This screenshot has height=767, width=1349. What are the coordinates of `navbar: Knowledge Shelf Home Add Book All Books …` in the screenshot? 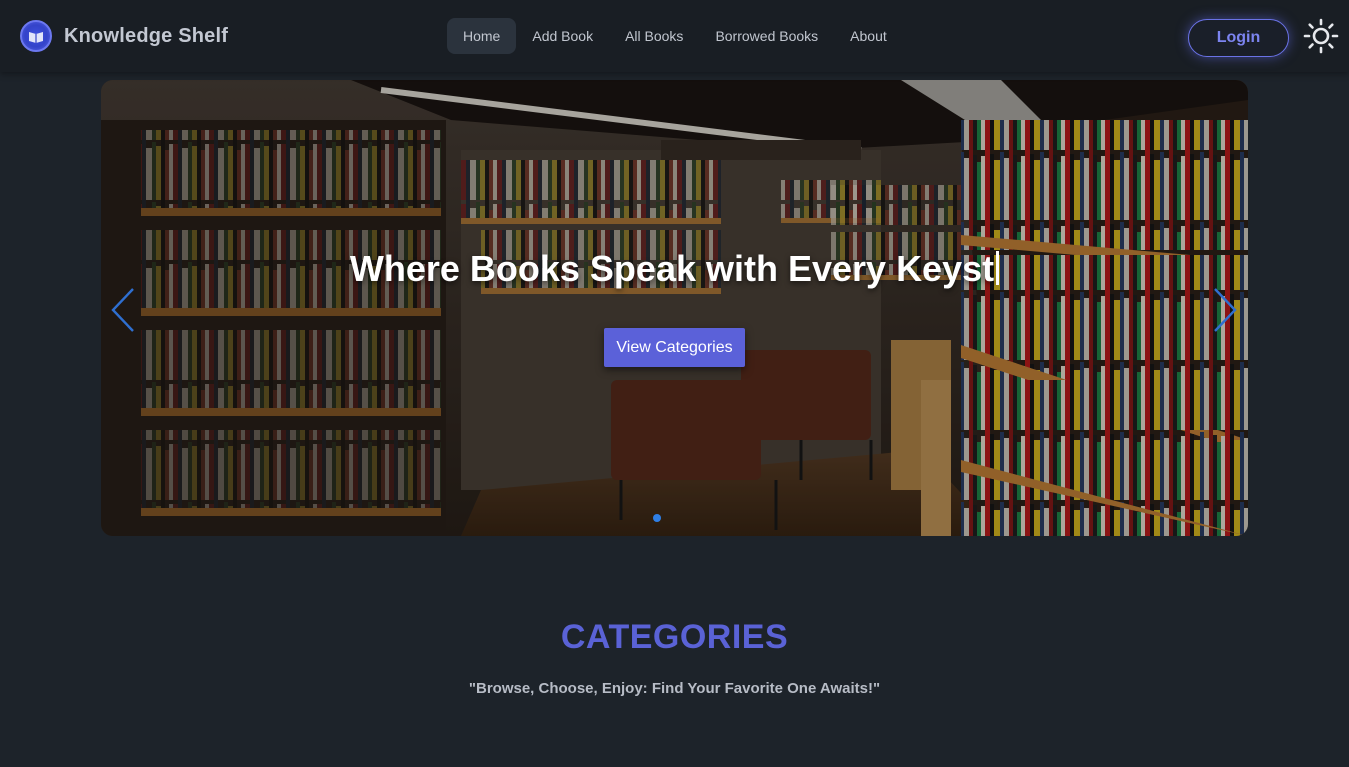 It's located at (674, 36).